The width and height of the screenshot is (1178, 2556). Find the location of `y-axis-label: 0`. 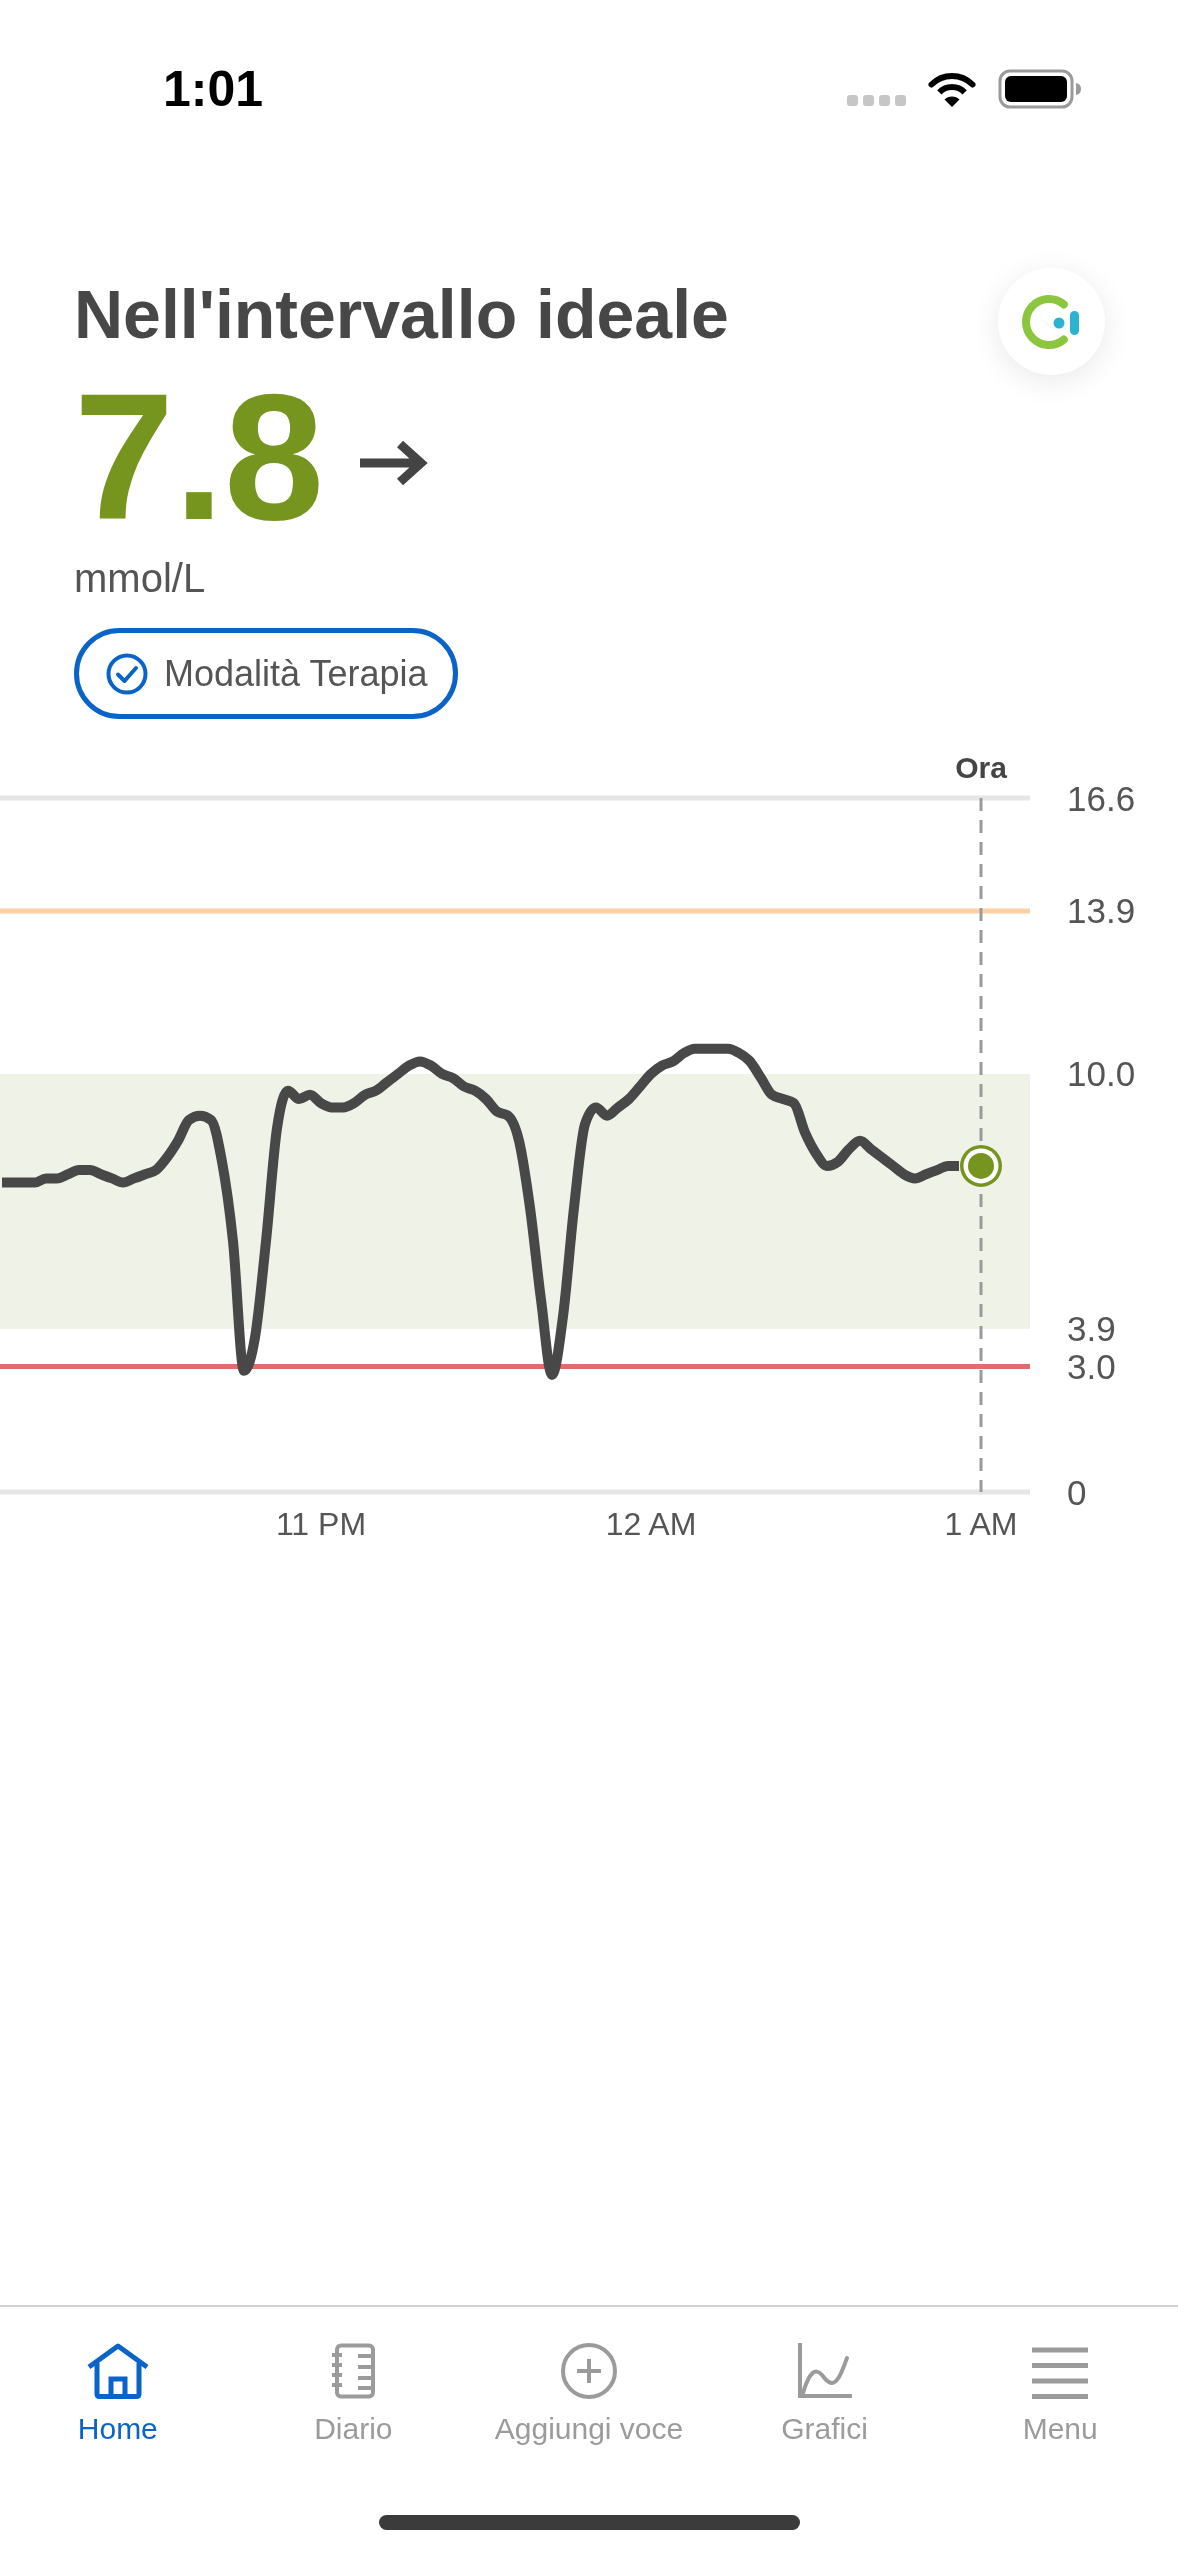

y-axis-label: 0 is located at coordinates (1077, 1492).